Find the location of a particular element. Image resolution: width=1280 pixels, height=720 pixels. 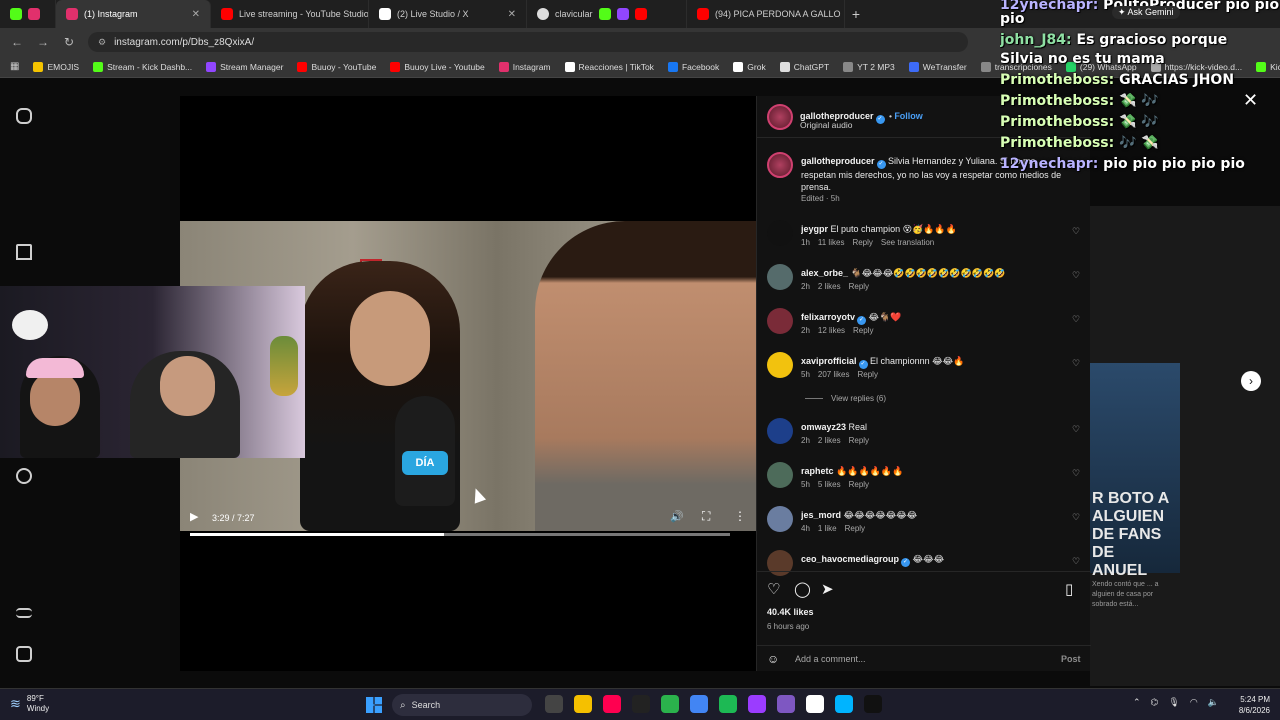

bookmark-item: Stream Manager is located at coordinates (244, 66).